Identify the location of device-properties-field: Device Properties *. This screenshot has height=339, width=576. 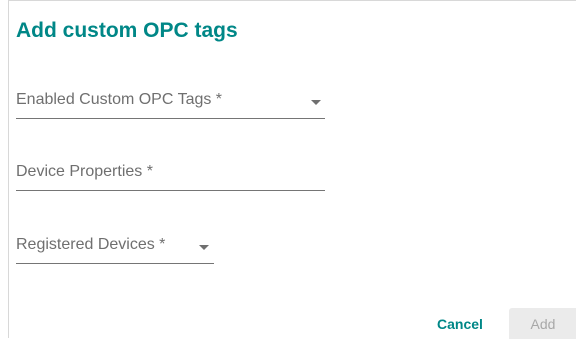
(170, 176).